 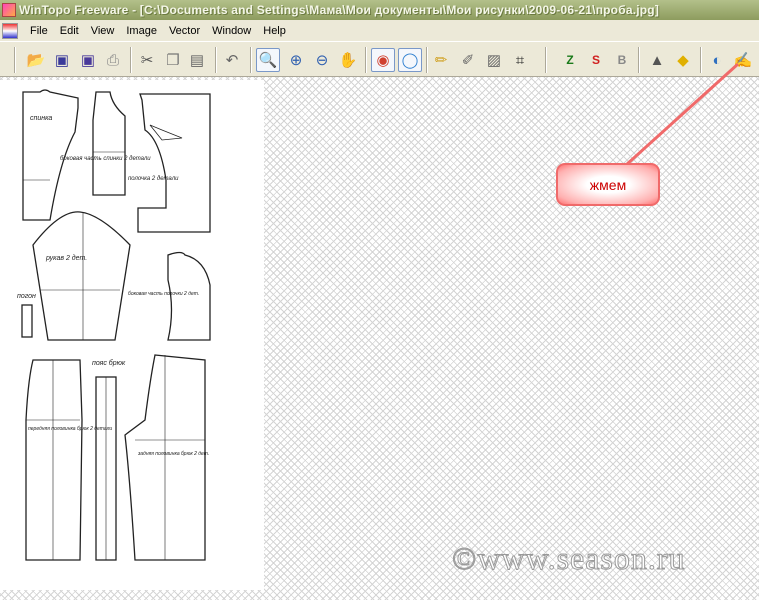 What do you see at coordinates (520, 60) in the screenshot?
I see `crop-icon: ⌗` at bounding box center [520, 60].